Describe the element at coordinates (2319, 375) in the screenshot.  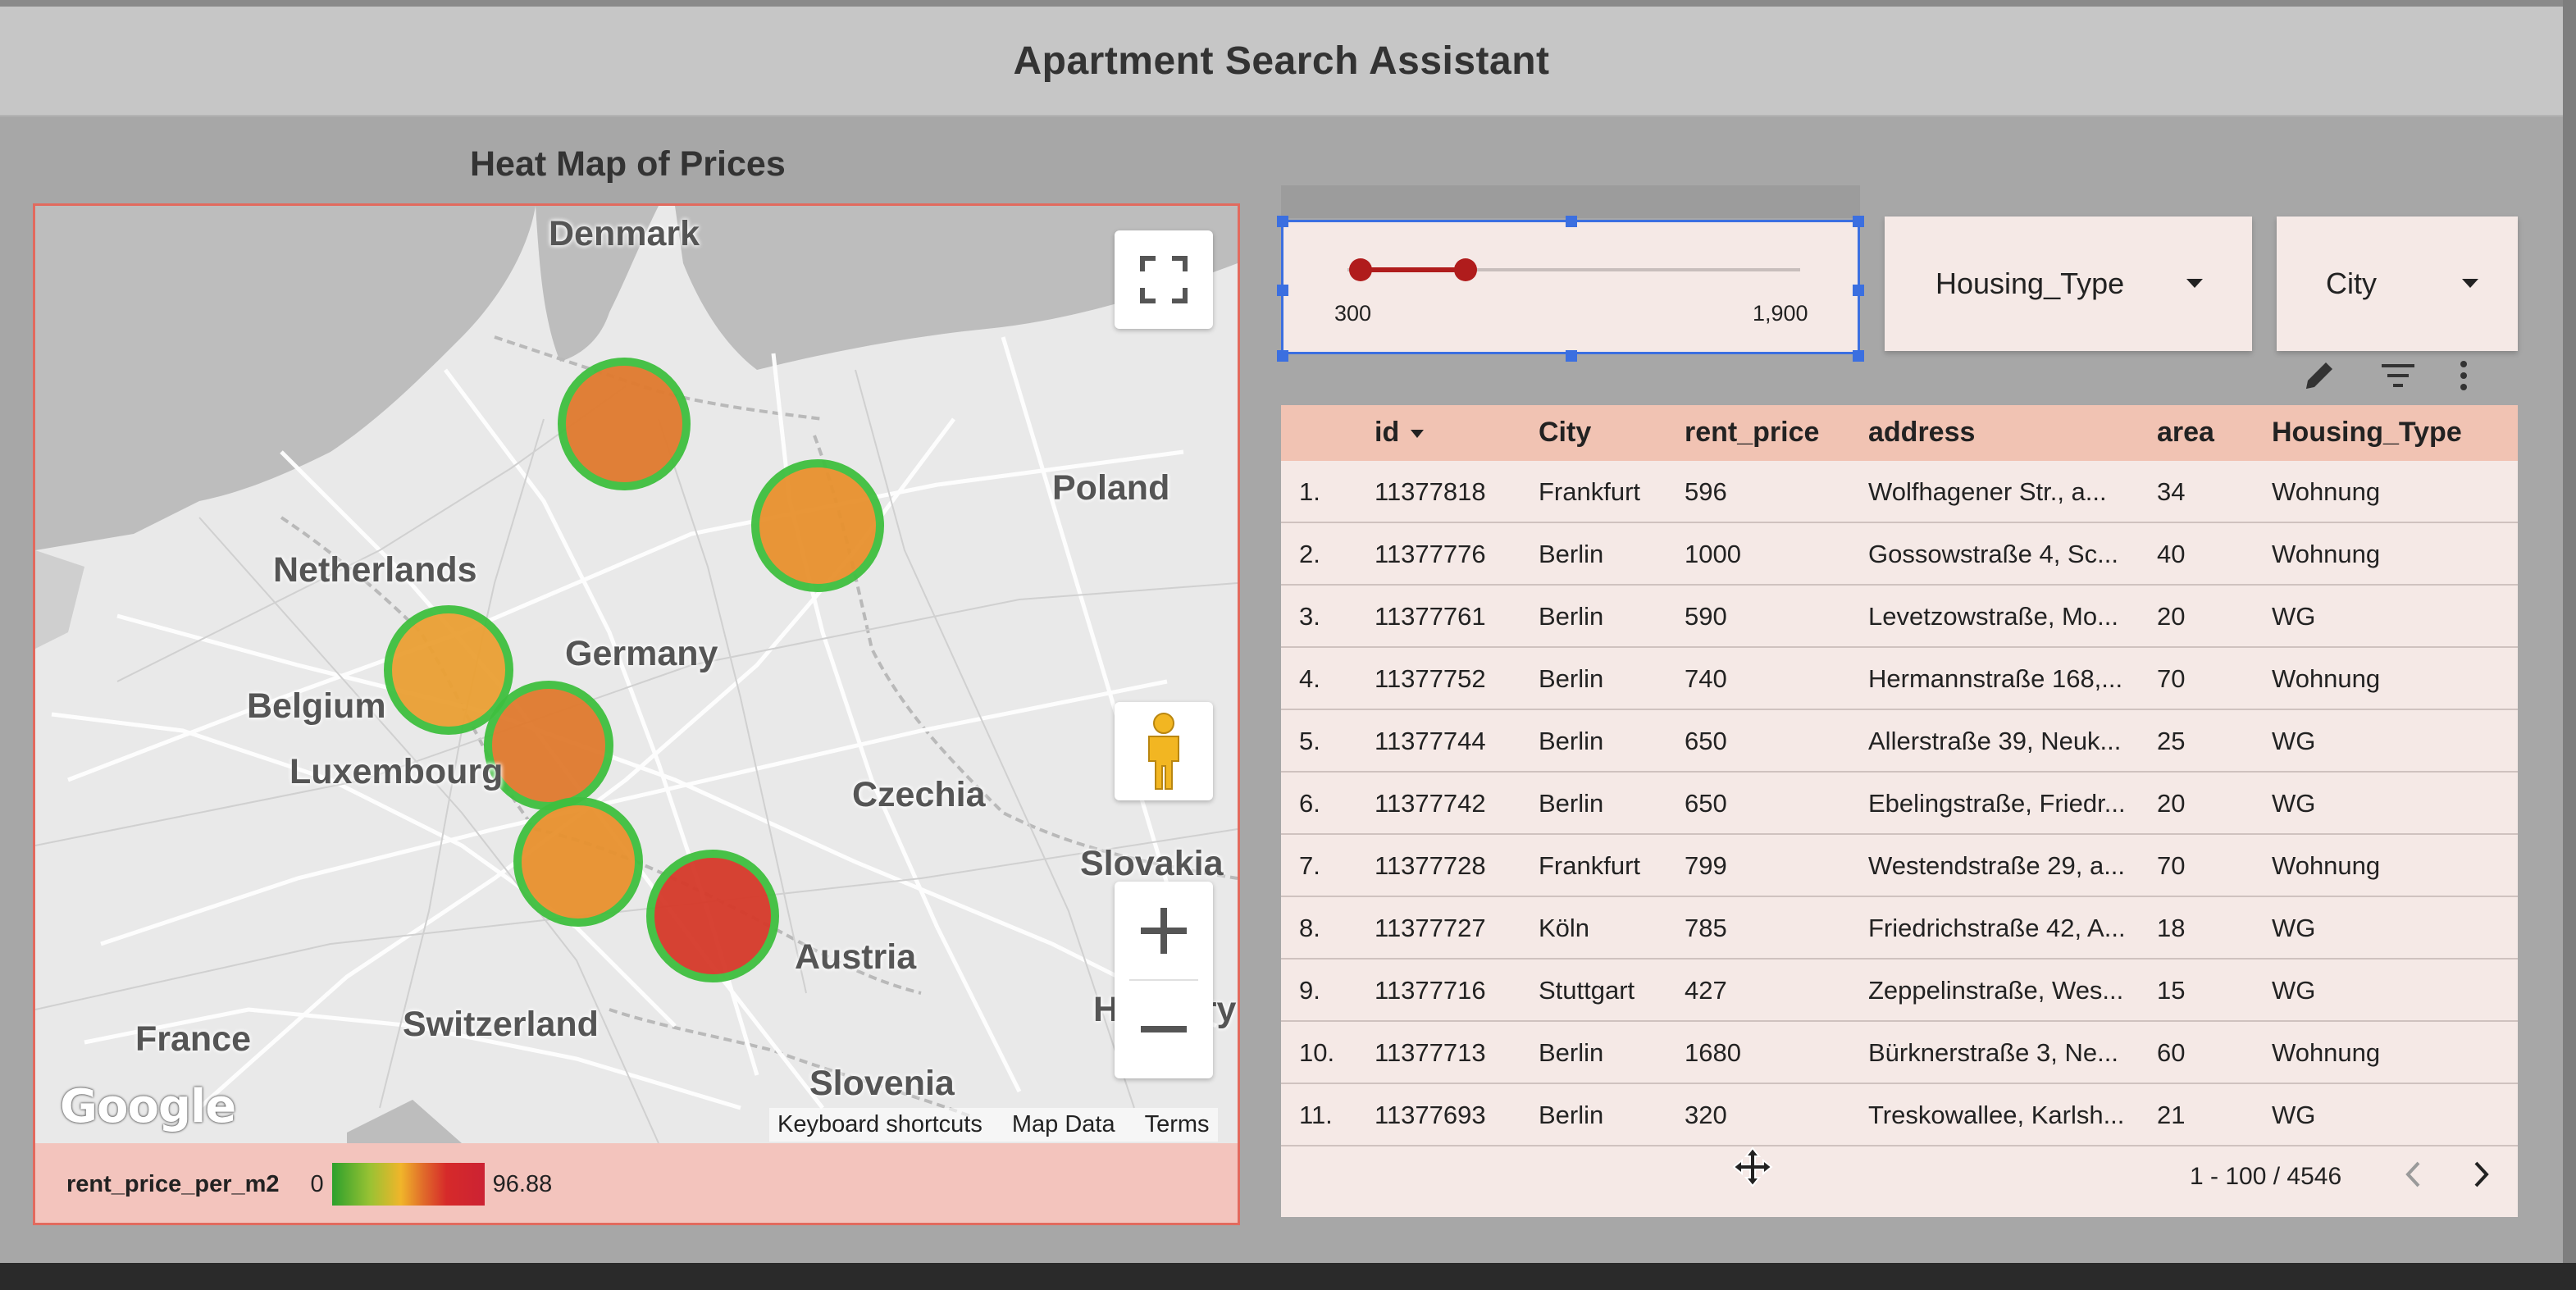
I see `edit-button` at that location.